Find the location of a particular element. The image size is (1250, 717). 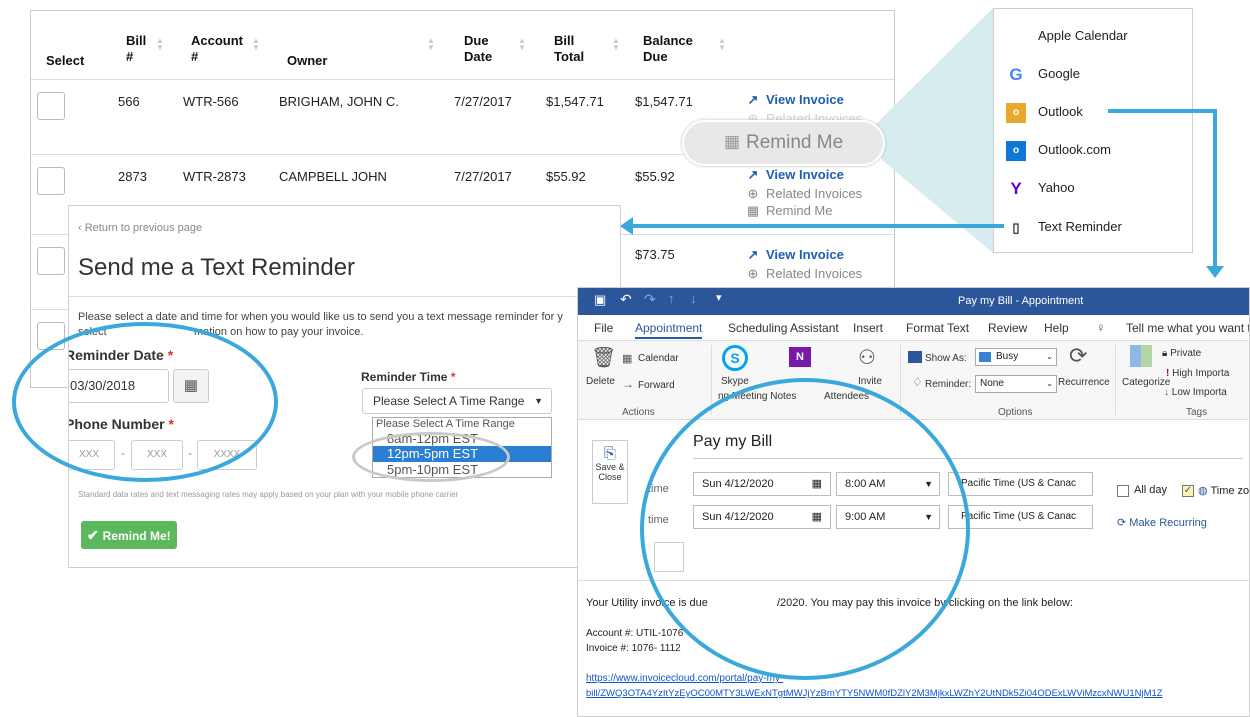

group-options: Options is located at coordinates (1015, 412).